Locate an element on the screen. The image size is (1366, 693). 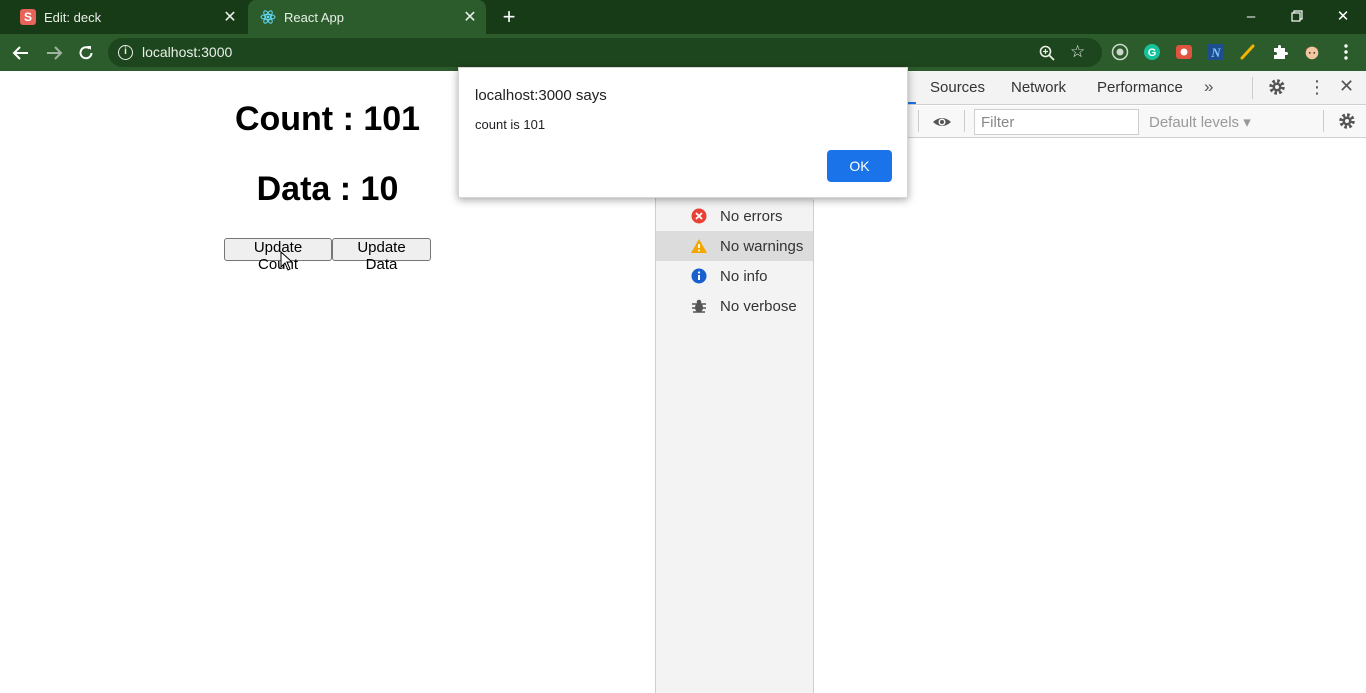
update-data-button: Update Data is located at coordinates (381, 255).